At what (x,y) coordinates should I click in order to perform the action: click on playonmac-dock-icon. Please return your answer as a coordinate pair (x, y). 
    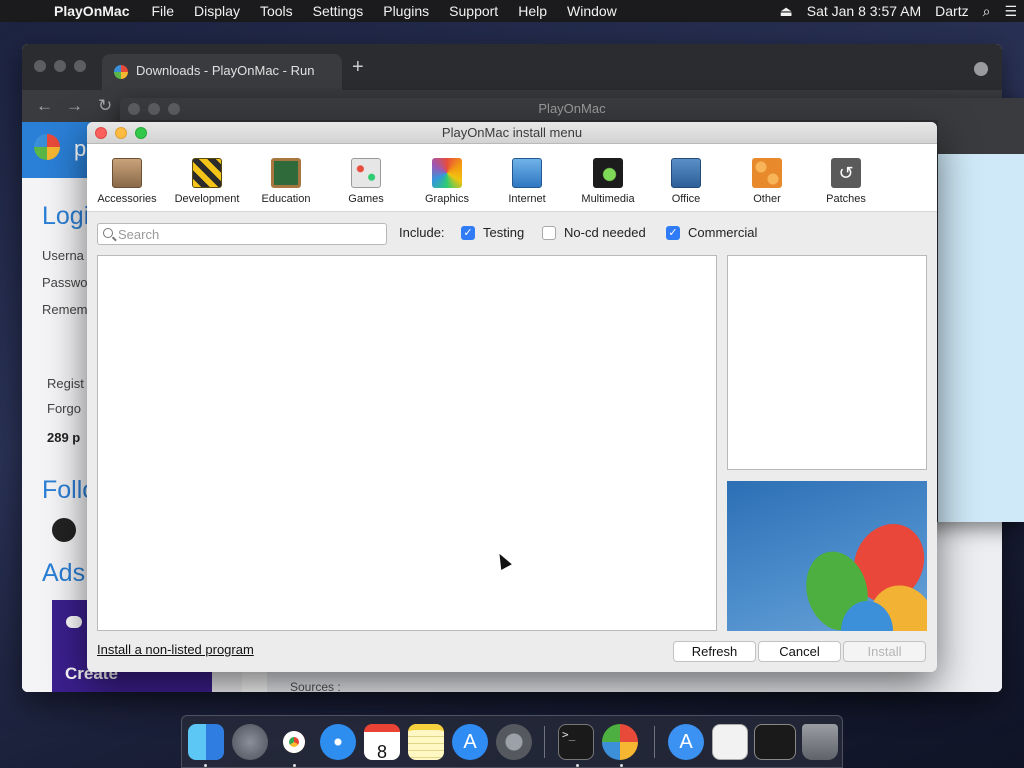
    Looking at the image, I should click on (620, 742).